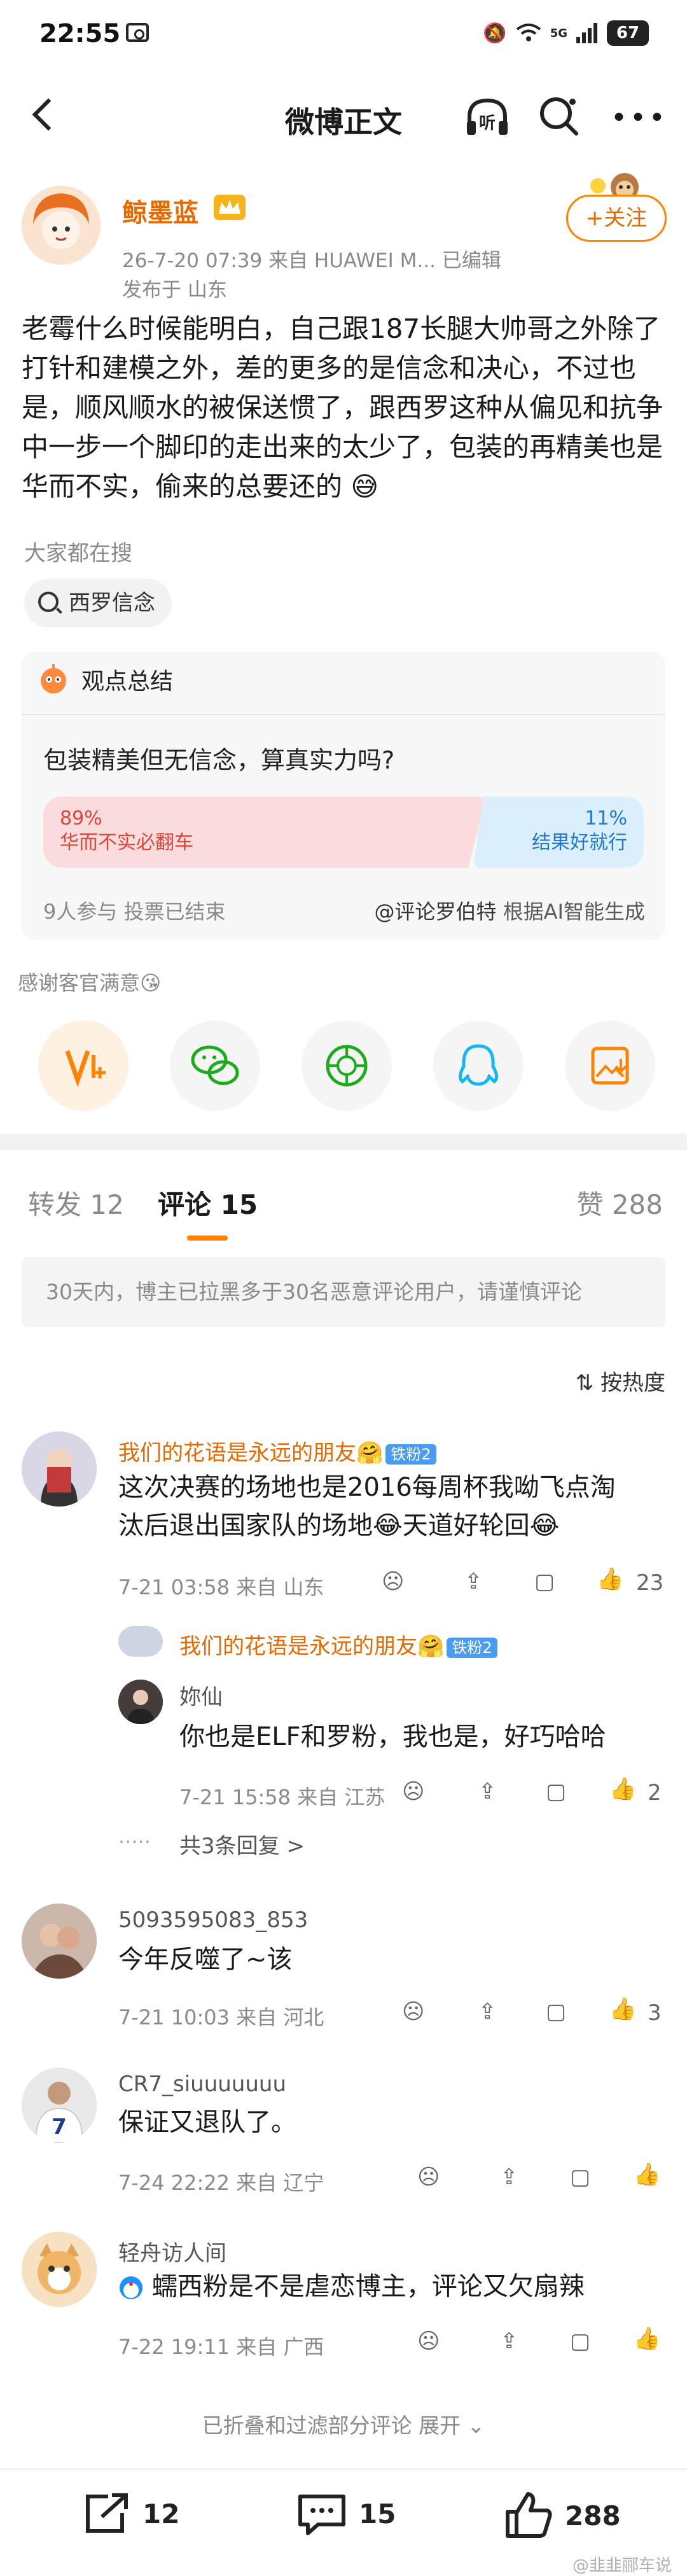 The width and height of the screenshot is (687, 2576). Describe the element at coordinates (221, 2347) in the screenshot. I see `comment-meta: 7-22 19:11 来自 广西` at that location.